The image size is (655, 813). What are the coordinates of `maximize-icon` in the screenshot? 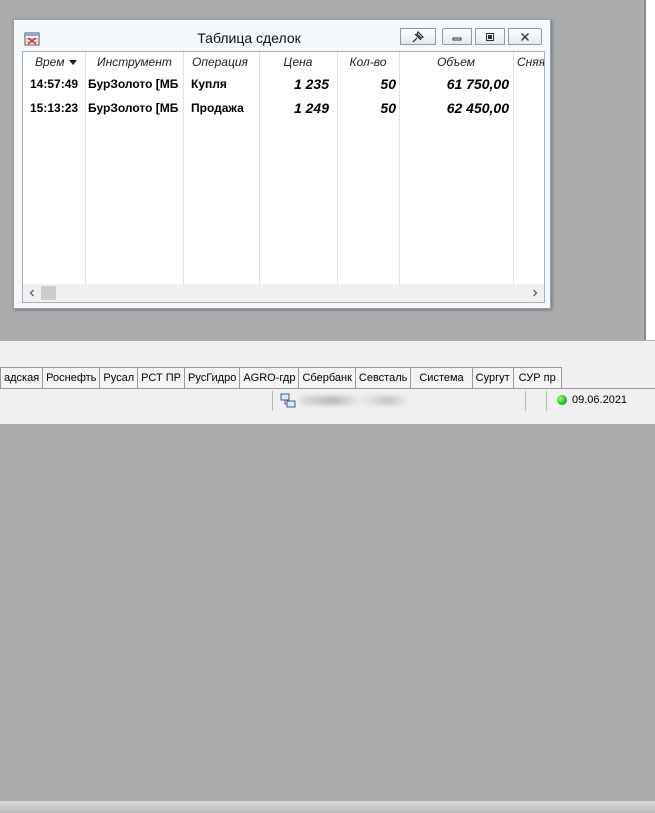 It's located at (490, 36).